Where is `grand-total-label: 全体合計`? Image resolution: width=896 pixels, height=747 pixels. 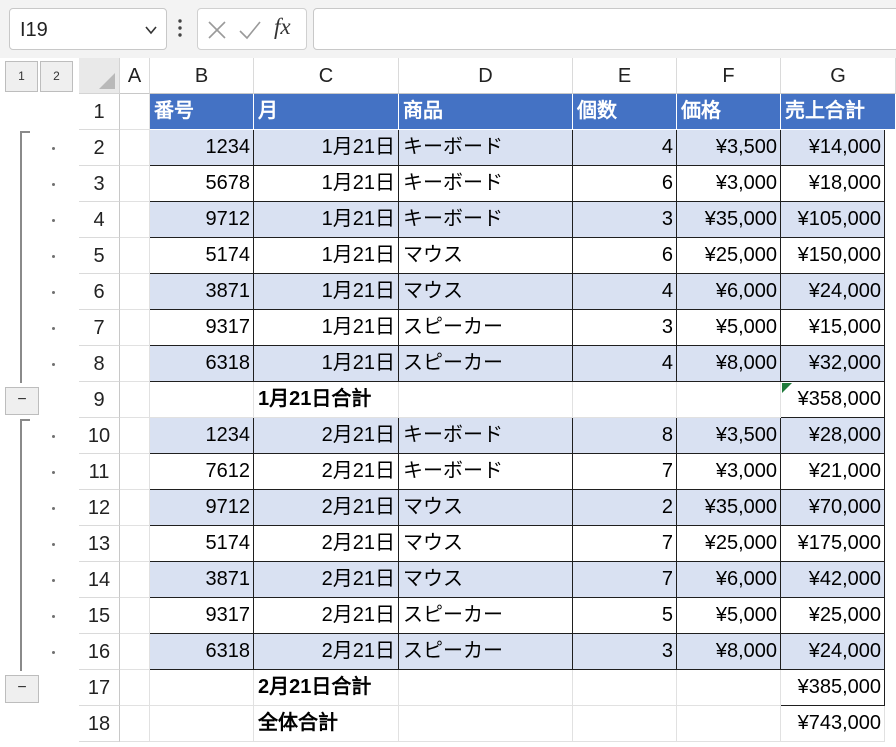 grand-total-label: 全体合計 is located at coordinates (326, 724).